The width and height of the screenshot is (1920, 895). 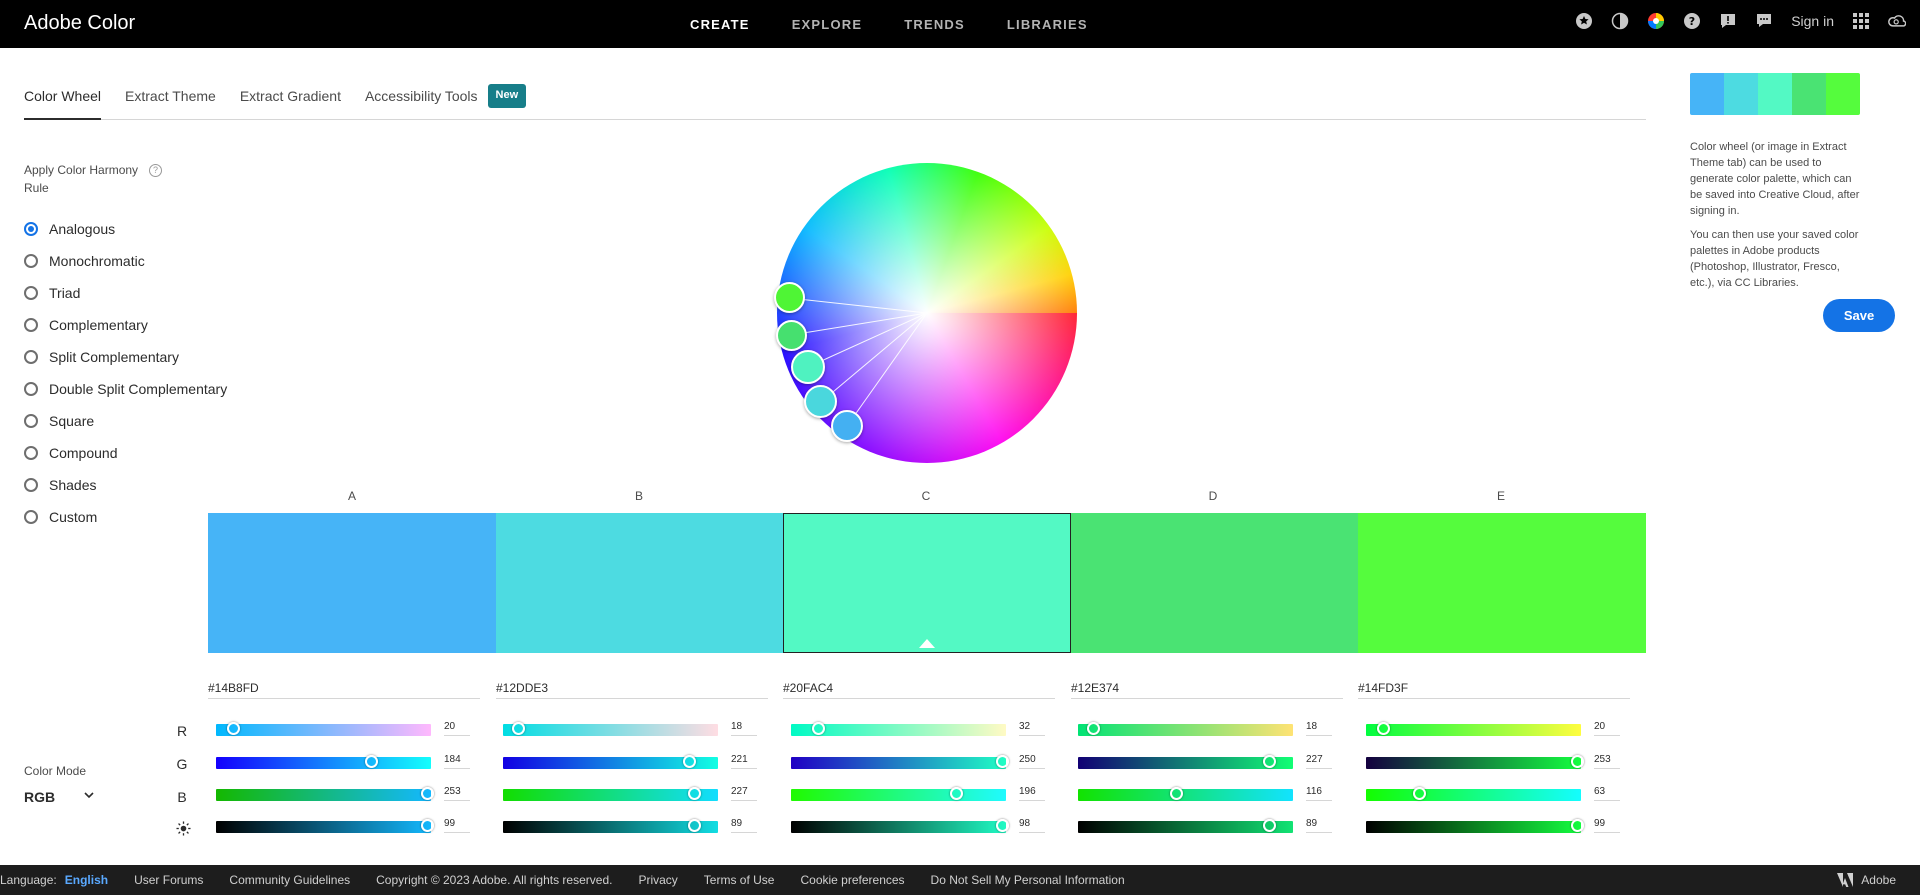 I want to click on value-g-e: 253, so click(x=1607, y=761).